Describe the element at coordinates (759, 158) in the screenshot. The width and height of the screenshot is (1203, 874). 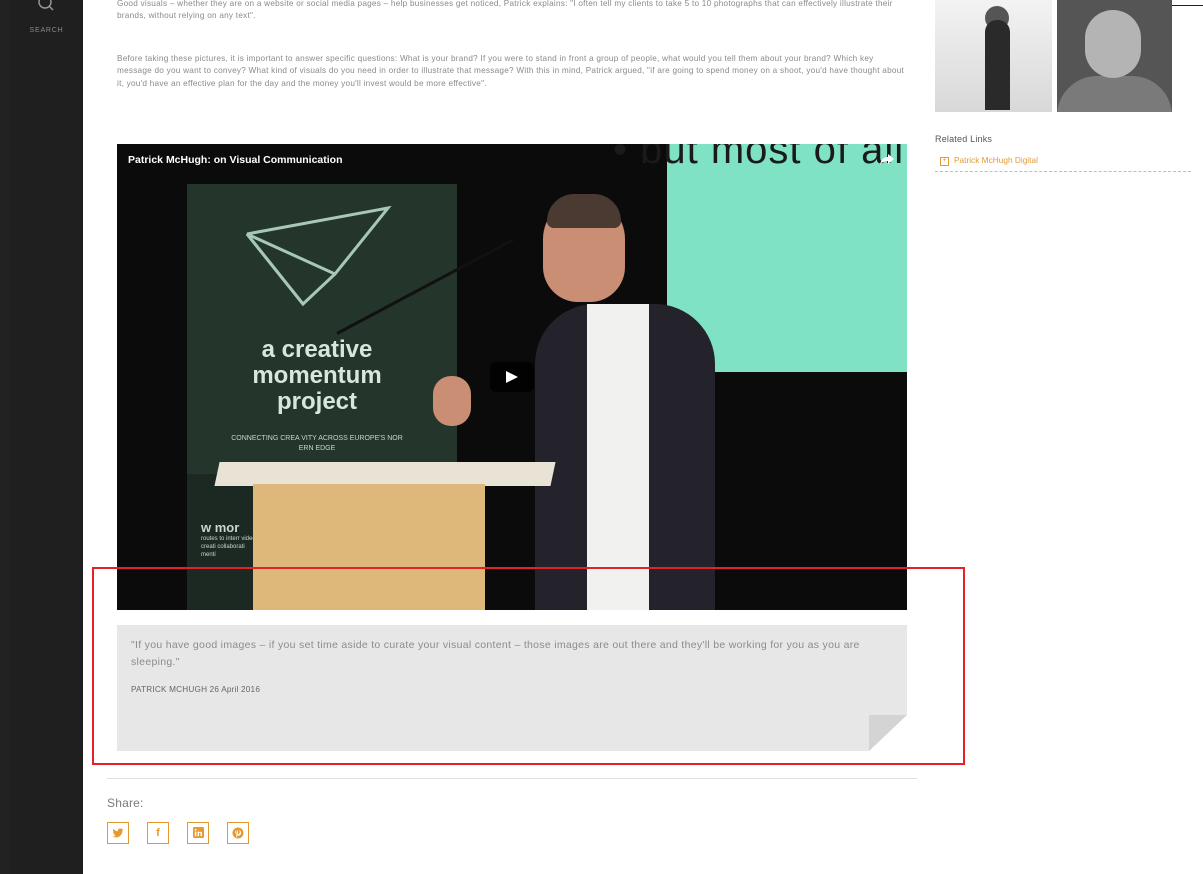
I see `video-screen-text: • but most of all` at that location.